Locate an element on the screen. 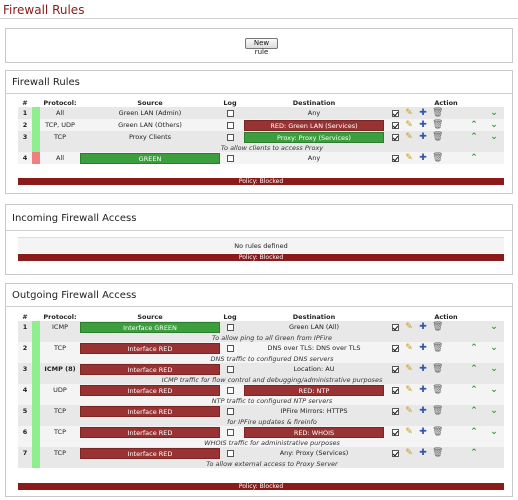 This screenshot has height=500, width=518. section-divider is located at coordinates (259, 230).